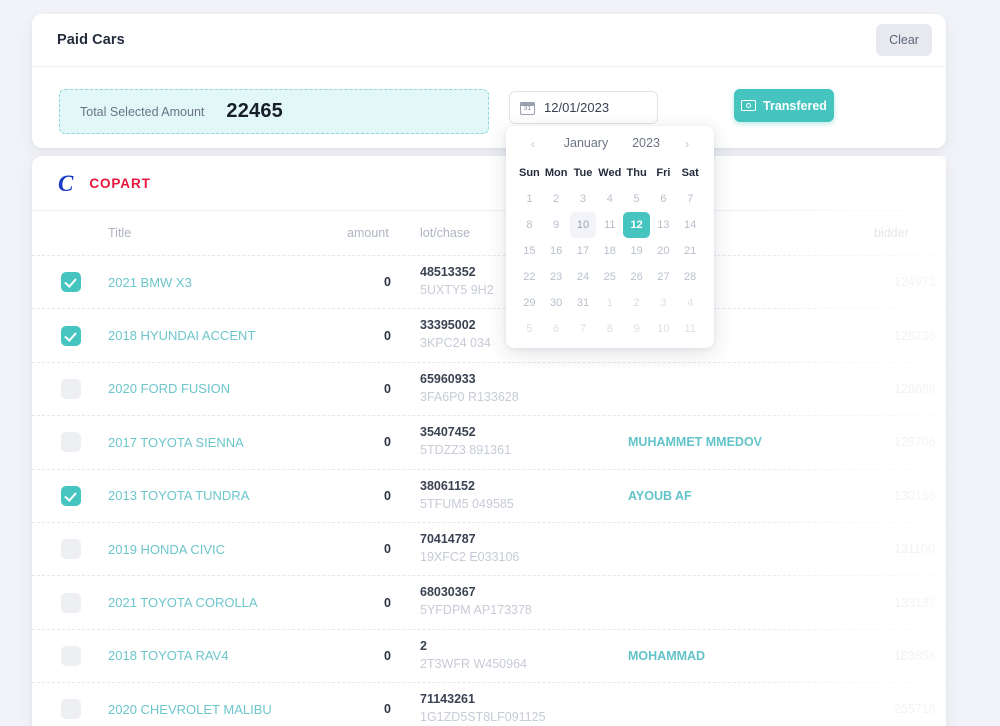 The image size is (1000, 726). What do you see at coordinates (663, 225) in the screenshot?
I see `calendar-day: 13` at bounding box center [663, 225].